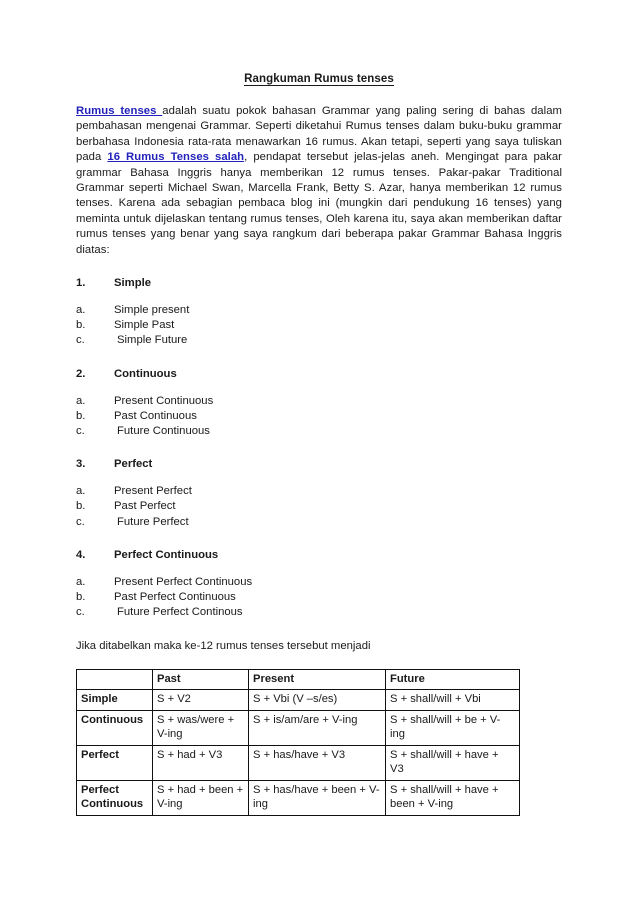 The width and height of the screenshot is (638, 903). I want to click on page-title-text: Rangkuman Rumus tenses, so click(319, 79).